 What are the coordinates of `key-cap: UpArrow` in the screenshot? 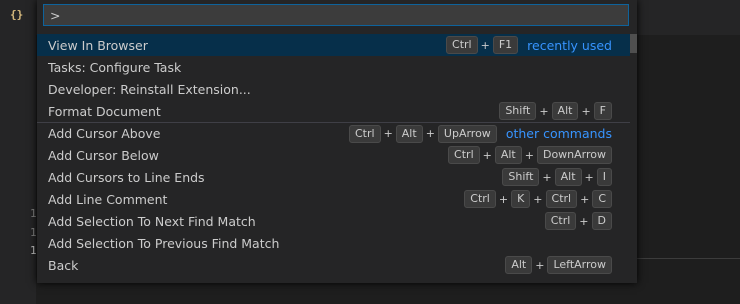 It's located at (467, 133).